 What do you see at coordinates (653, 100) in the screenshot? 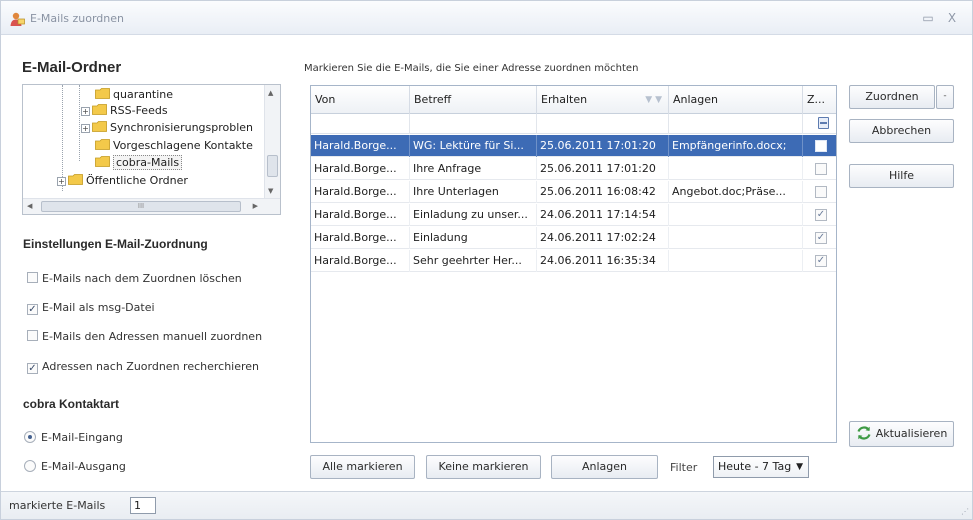
I see `sort-icon: ▼ ▼` at bounding box center [653, 100].